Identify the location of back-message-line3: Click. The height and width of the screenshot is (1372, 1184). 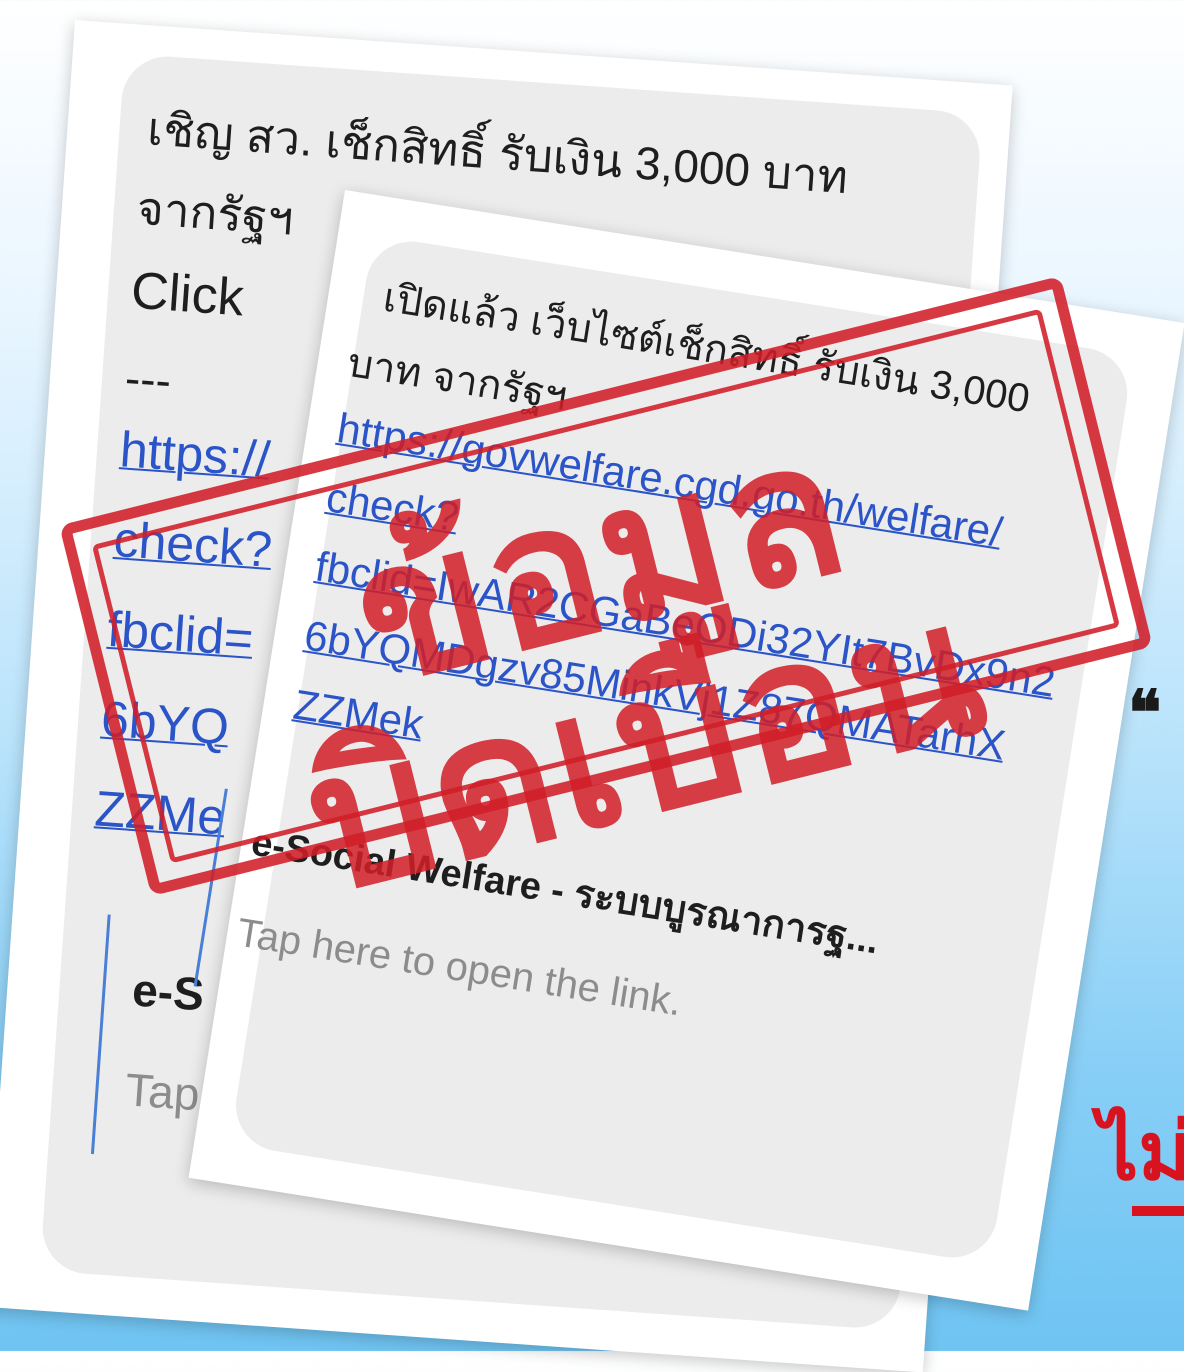
(187, 294).